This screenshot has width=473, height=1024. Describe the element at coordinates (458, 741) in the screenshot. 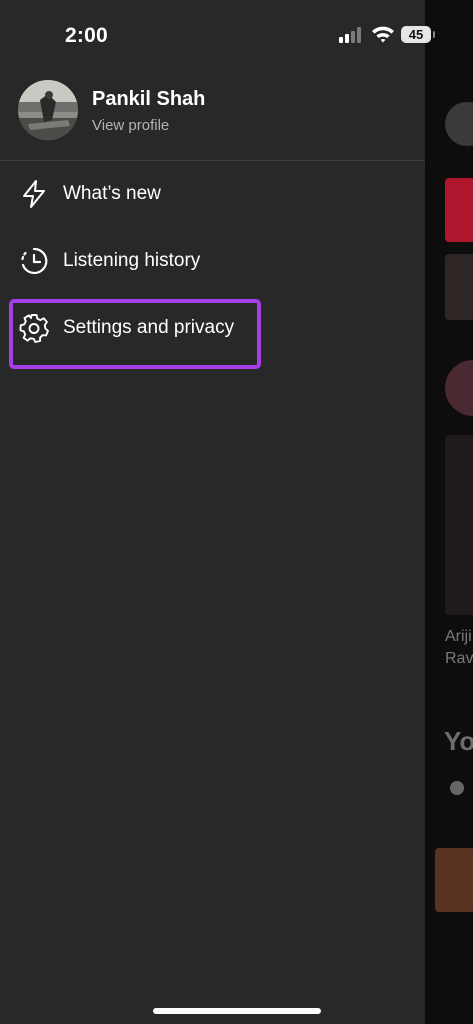

I see `background-heading: Yo` at that location.